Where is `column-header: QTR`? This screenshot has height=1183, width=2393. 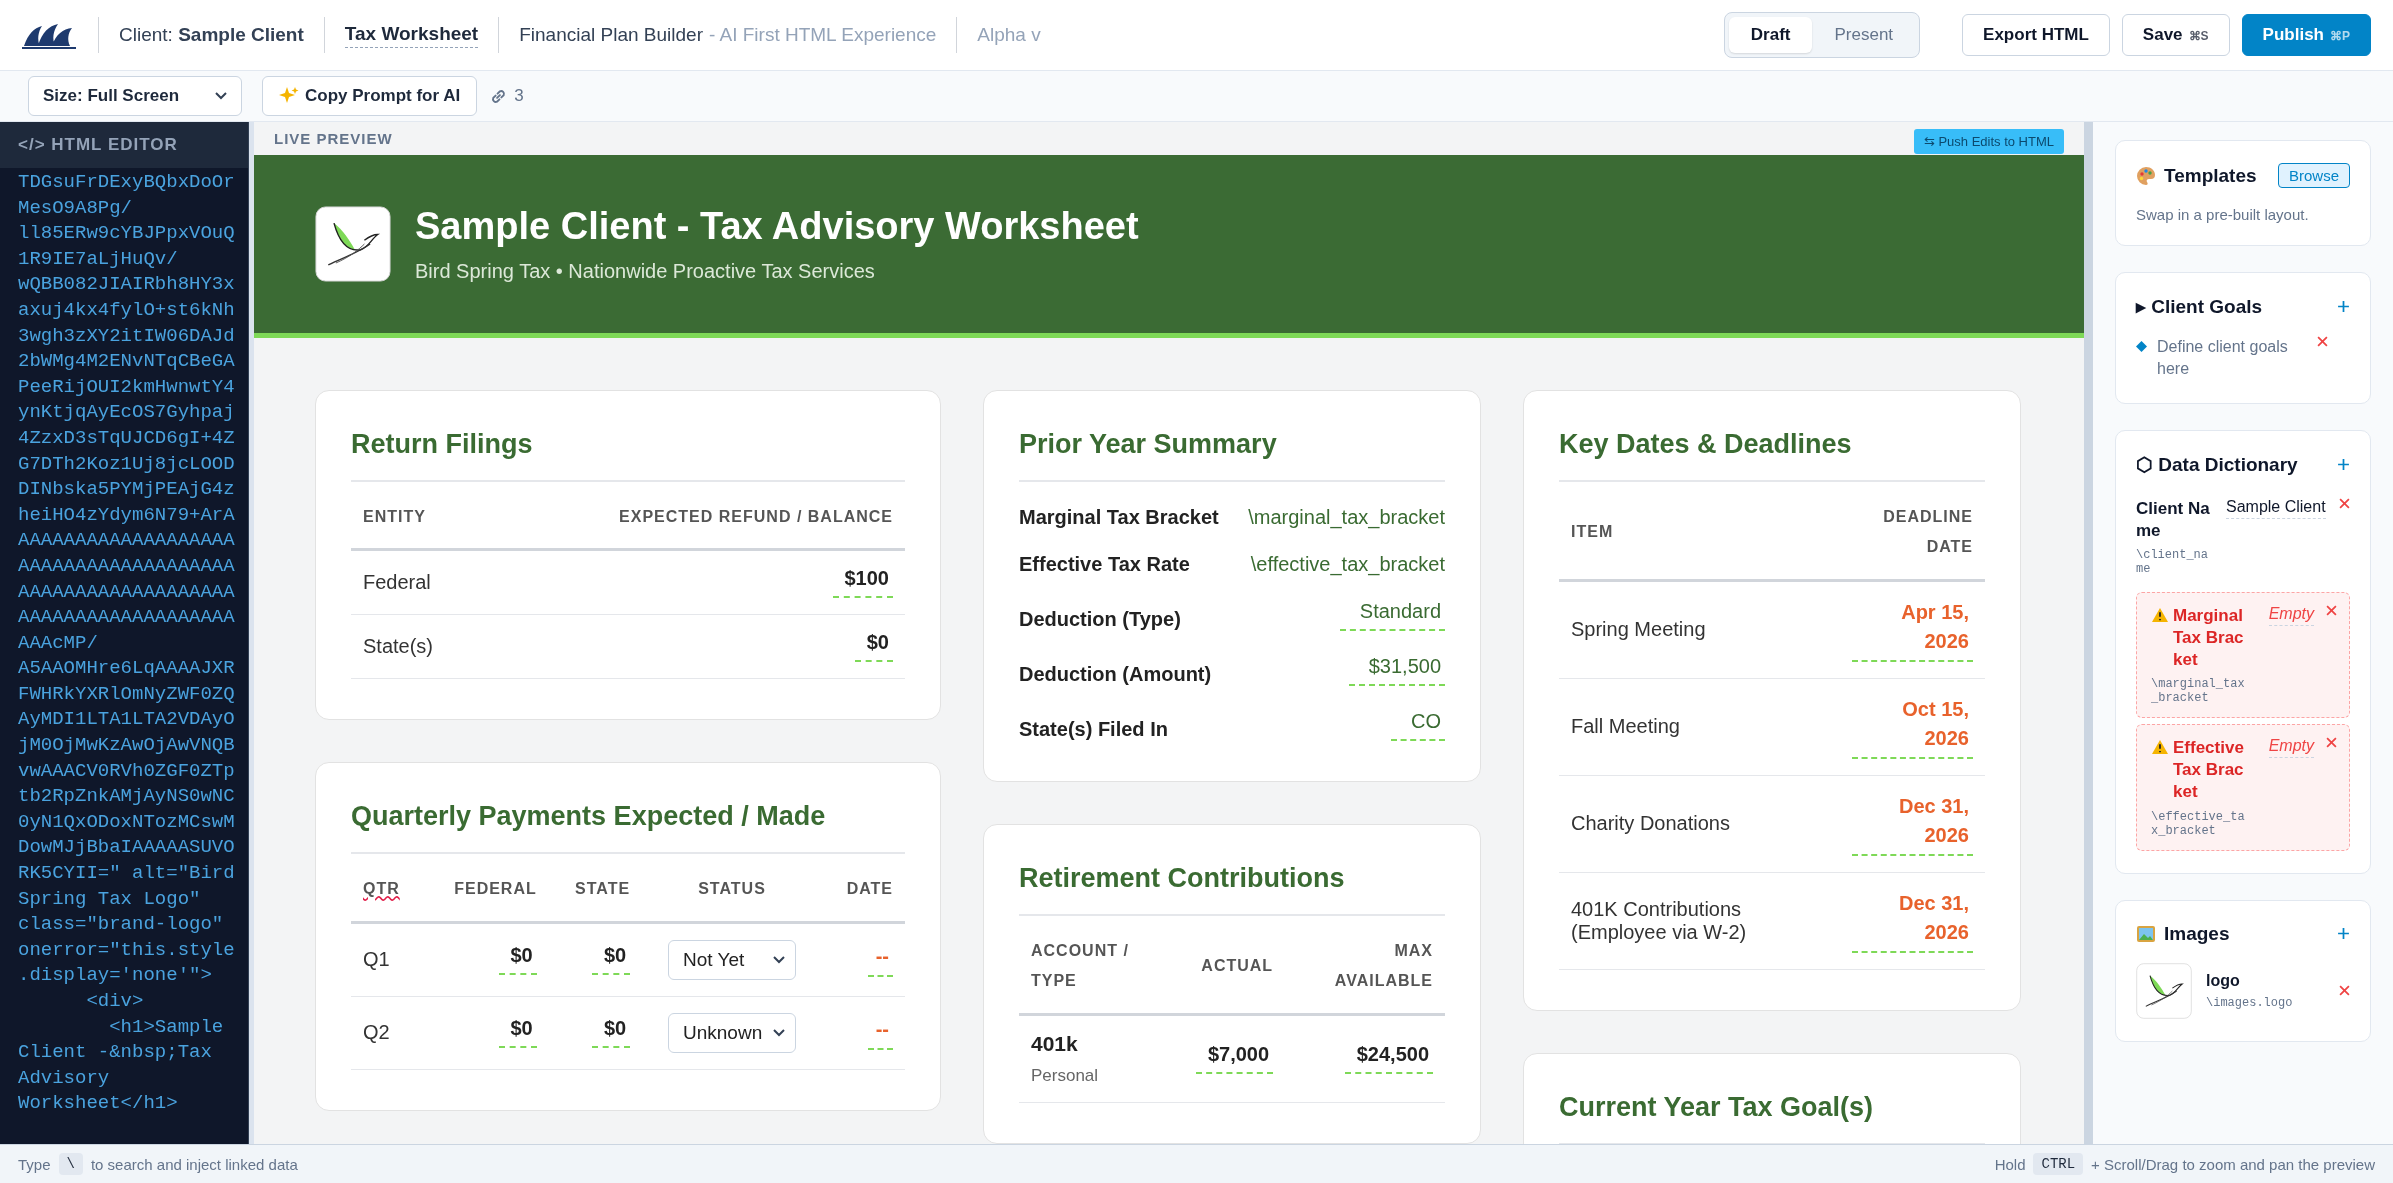
column-header: QTR is located at coordinates (381, 889).